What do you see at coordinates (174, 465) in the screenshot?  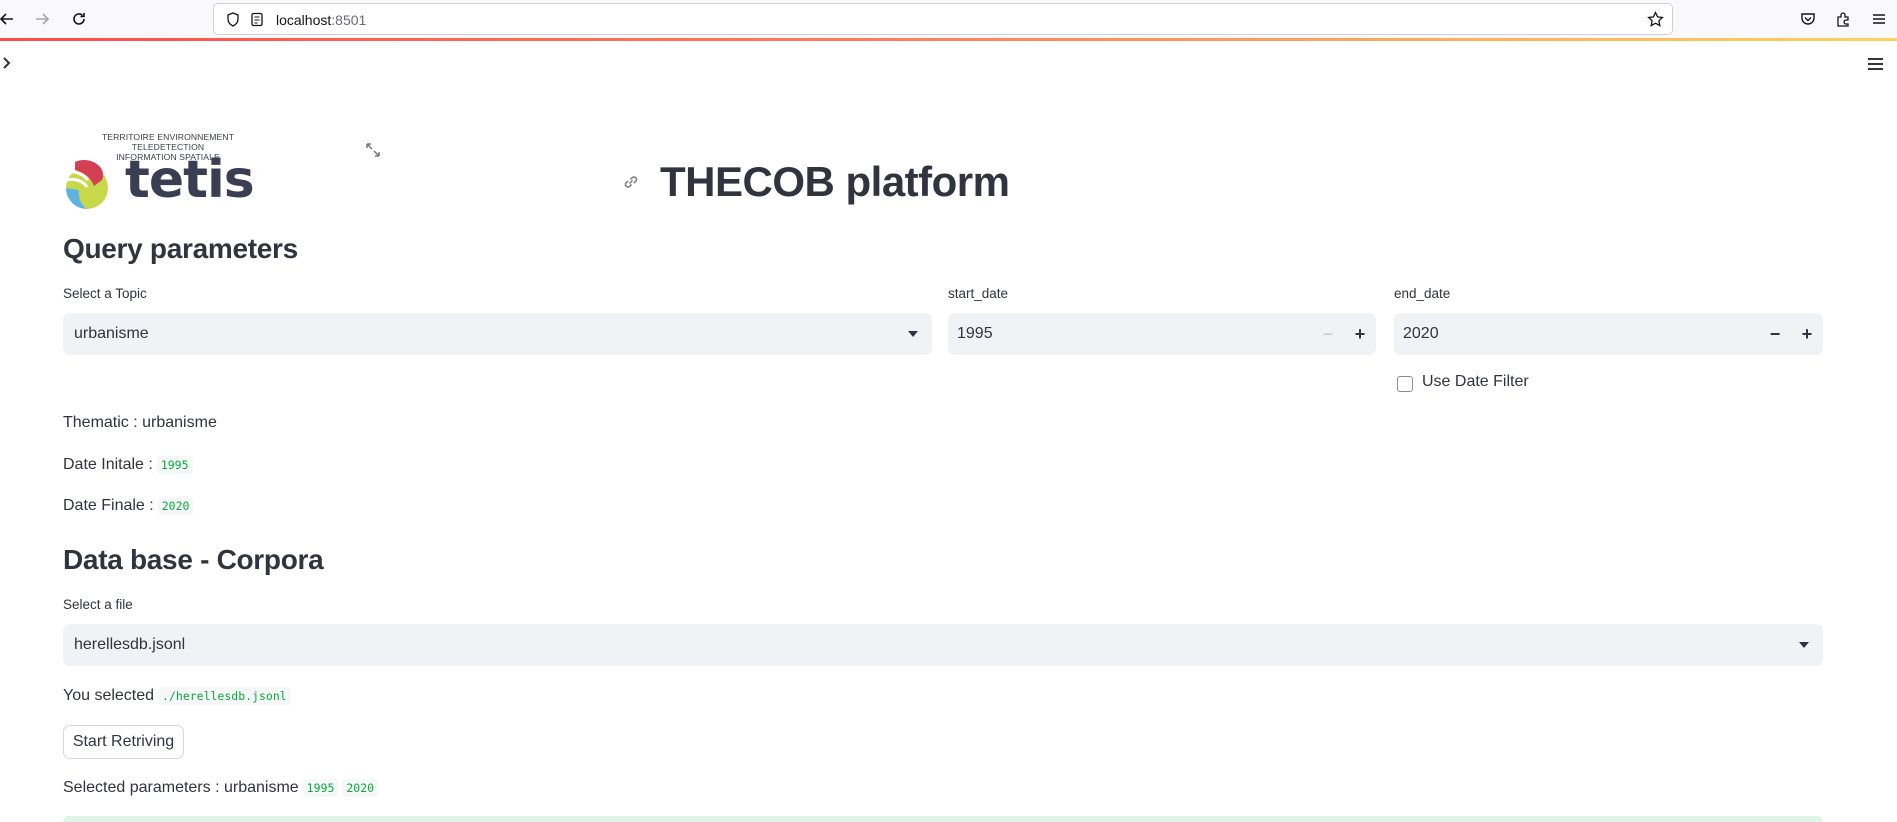 I see `date-initial-code: 1995` at bounding box center [174, 465].